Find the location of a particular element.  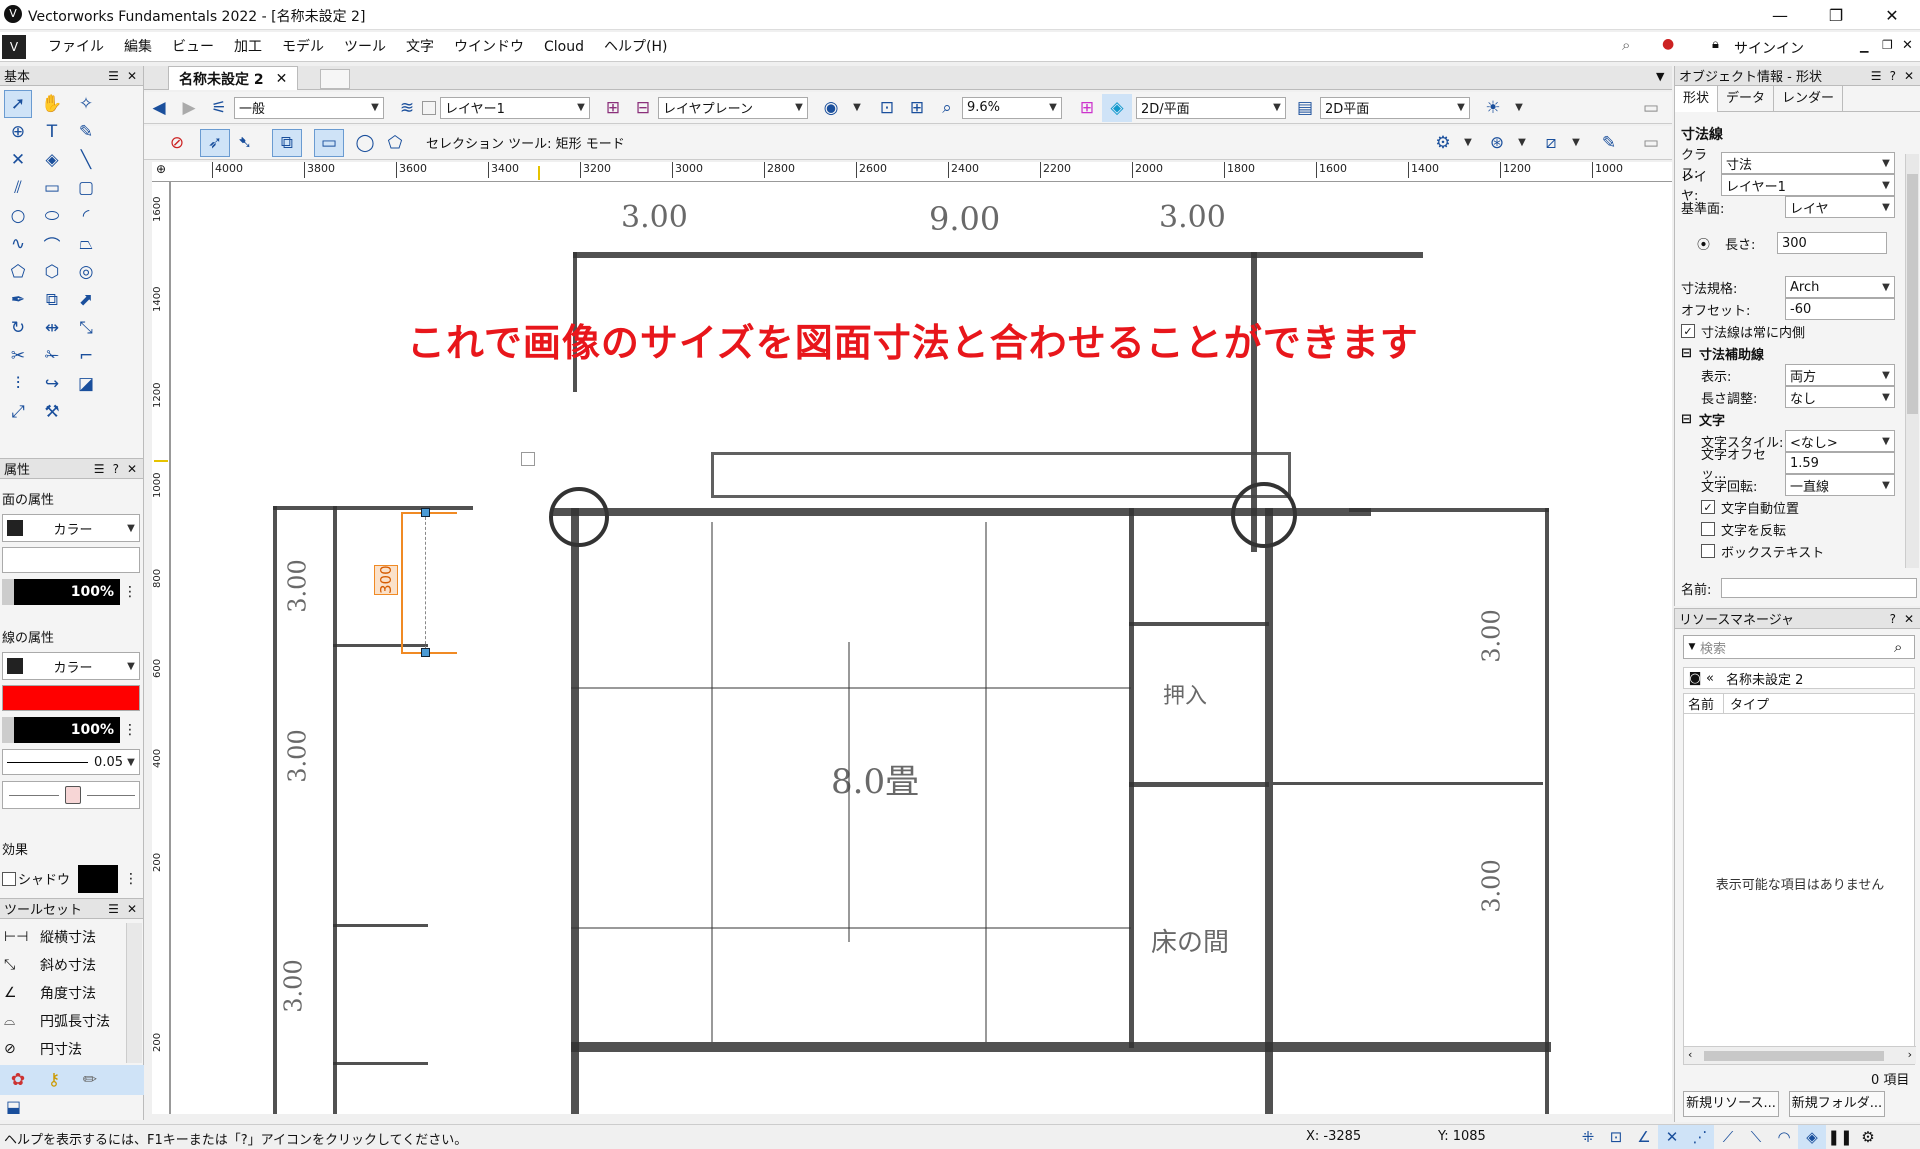

oval-tool-icon: ⬭ is located at coordinates (52, 216).